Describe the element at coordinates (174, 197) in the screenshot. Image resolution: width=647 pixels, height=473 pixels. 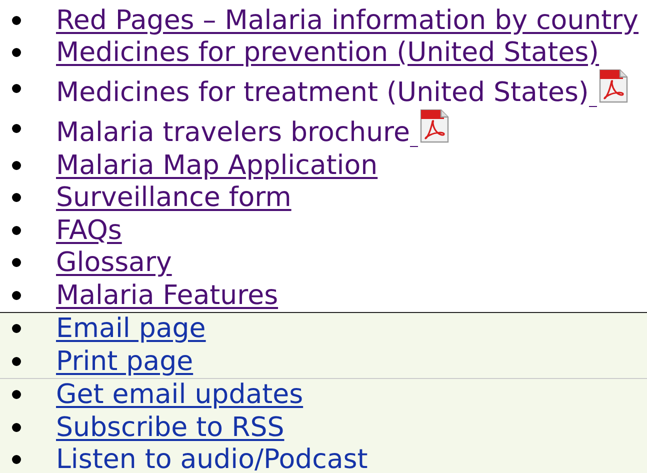
I see `link: Surveillance form` at that location.